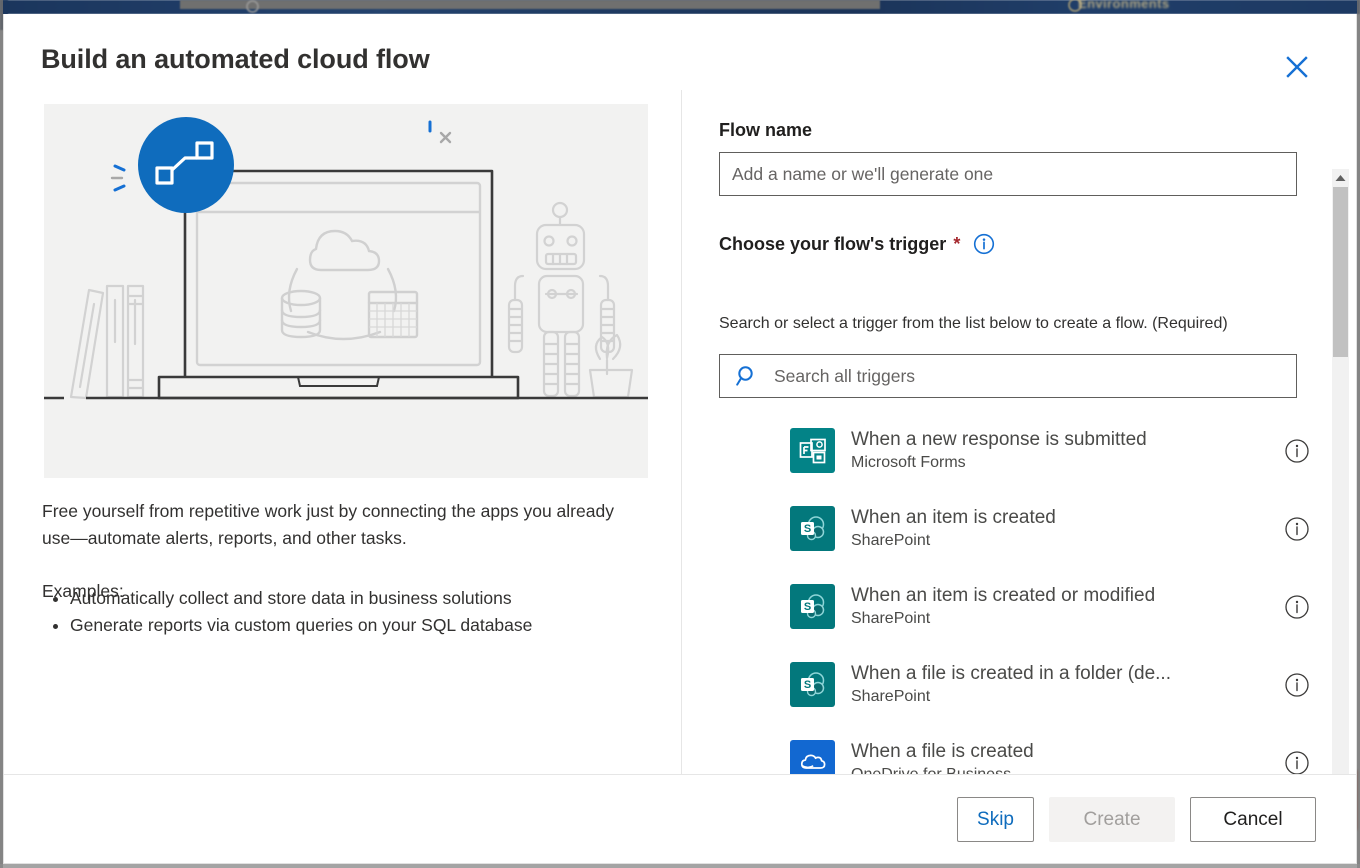 This screenshot has width=1360, height=868. I want to click on background-secondary-gear-icon, so click(252, 6).